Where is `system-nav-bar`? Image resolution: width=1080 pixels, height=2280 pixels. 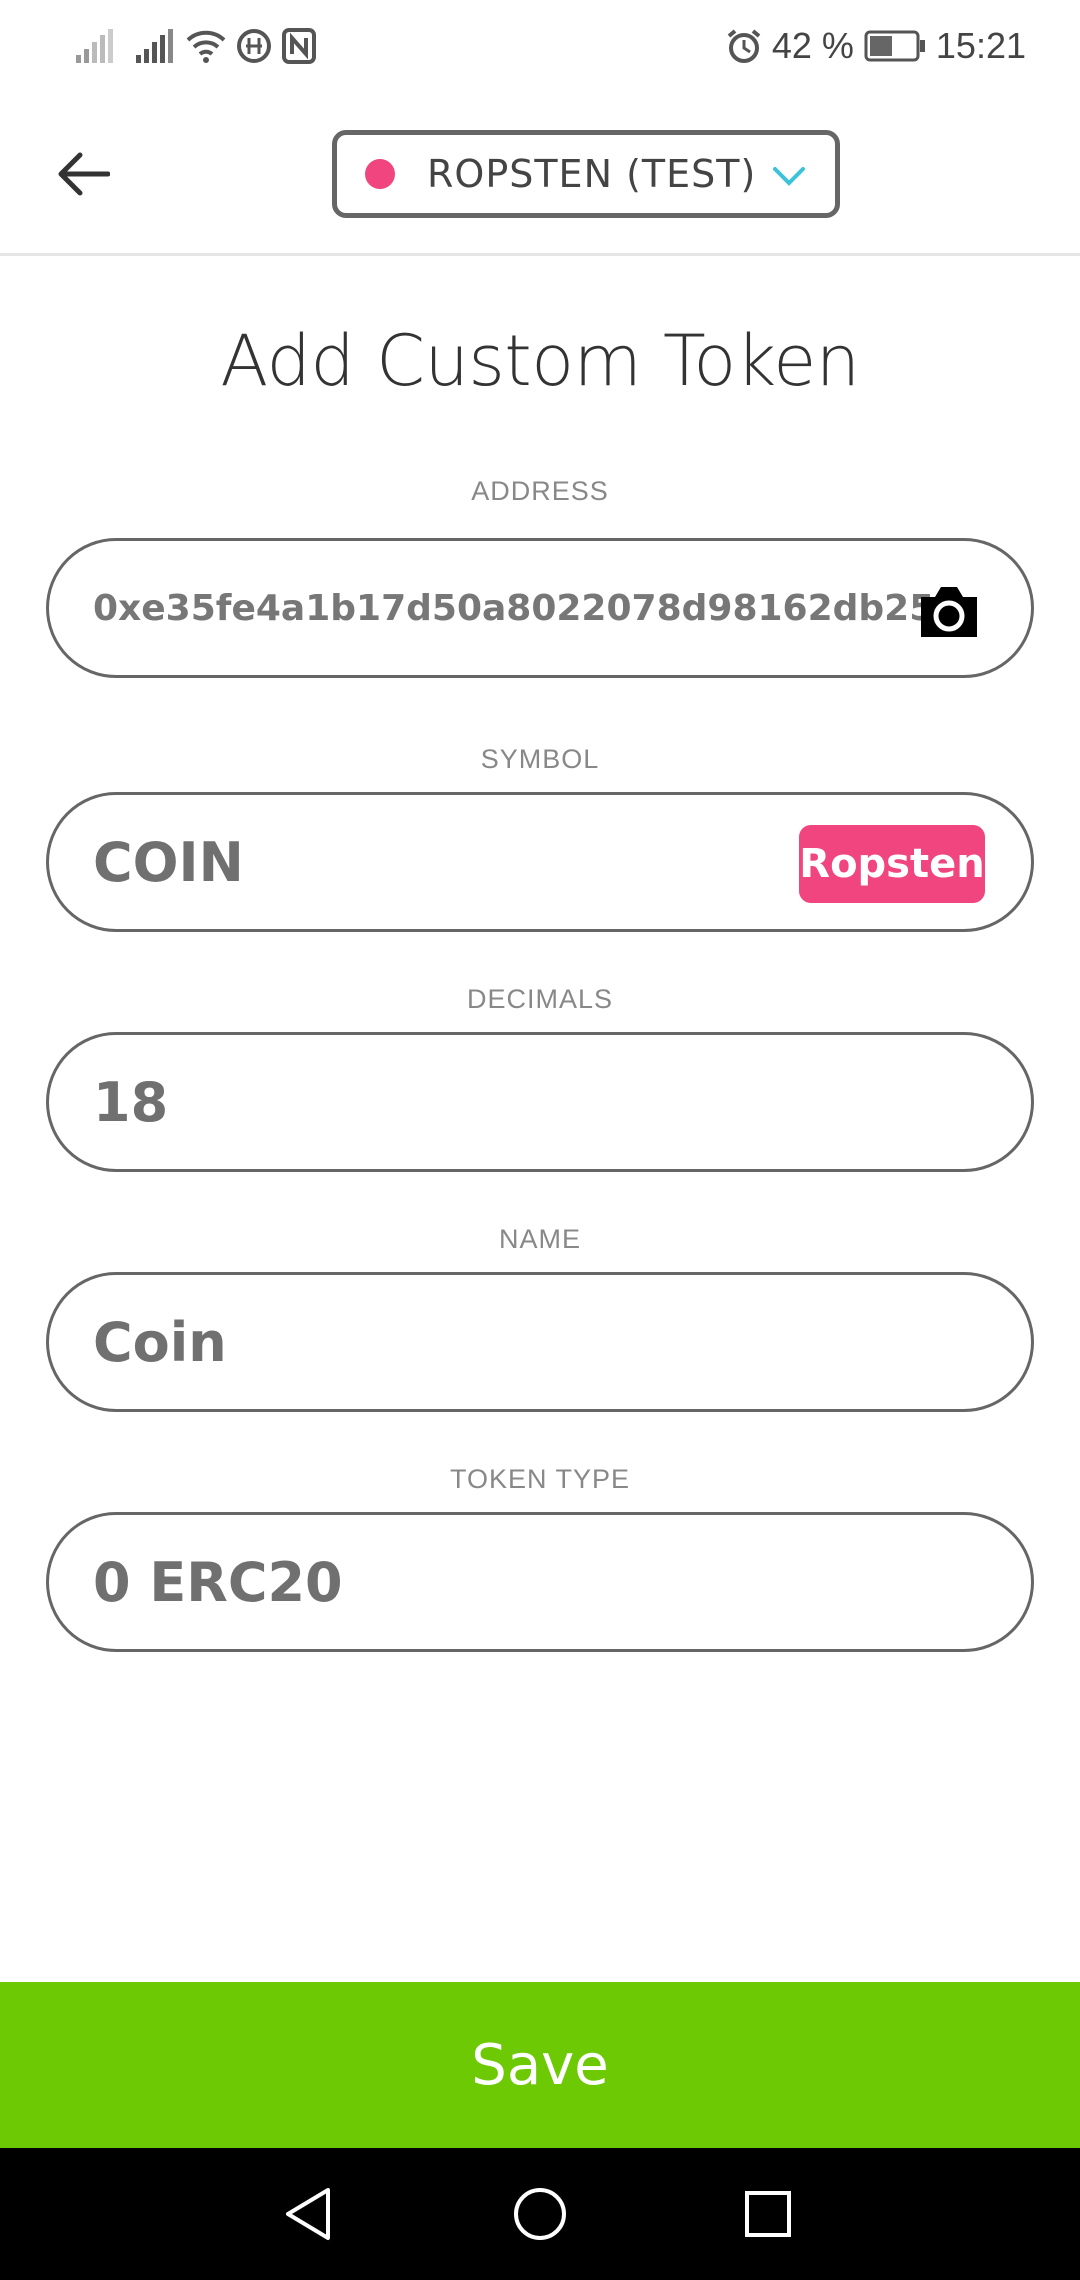 system-nav-bar is located at coordinates (540, 2214).